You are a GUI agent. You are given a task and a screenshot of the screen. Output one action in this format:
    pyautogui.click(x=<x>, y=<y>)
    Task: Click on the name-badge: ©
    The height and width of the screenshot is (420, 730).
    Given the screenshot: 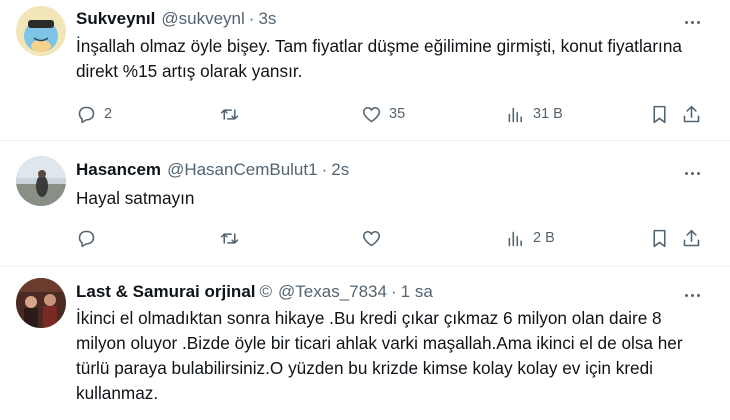 What is the action you would take?
    pyautogui.click(x=266, y=291)
    